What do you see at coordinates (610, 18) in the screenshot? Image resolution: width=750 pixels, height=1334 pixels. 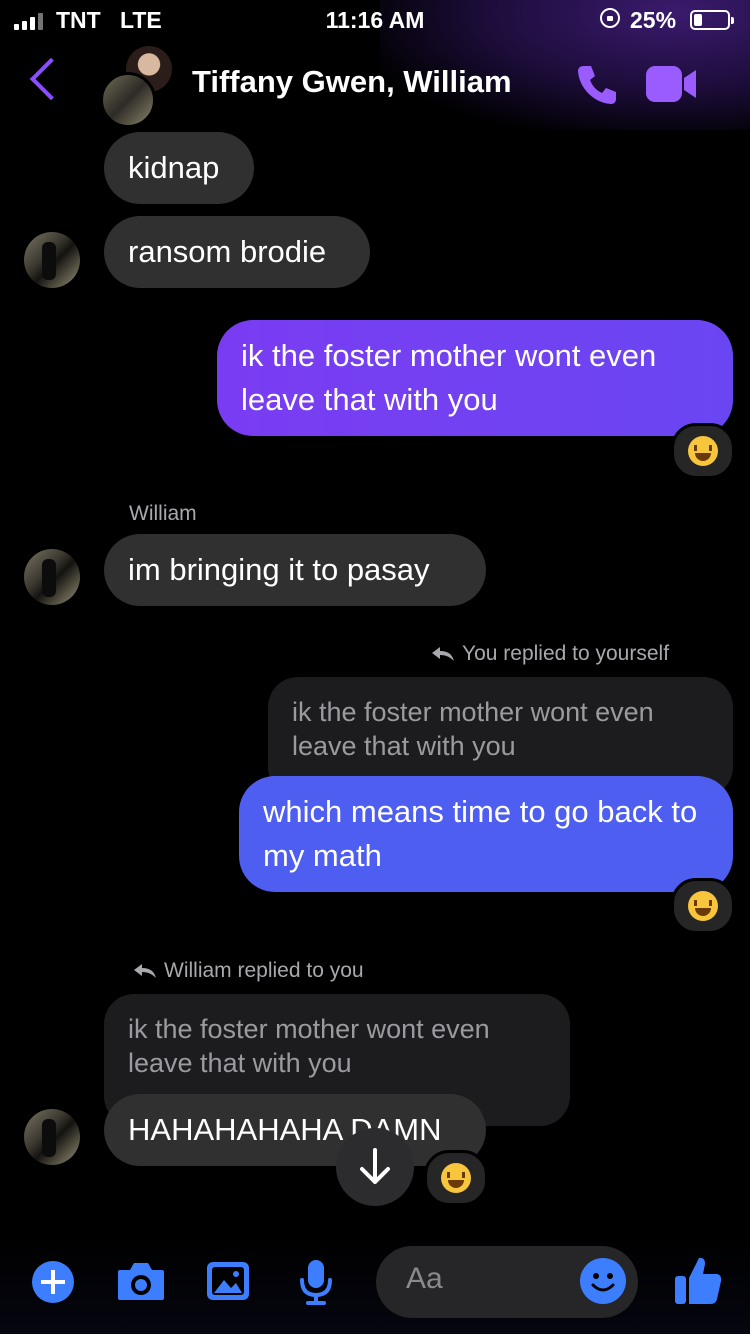 I see `rotation-lock-icon` at bounding box center [610, 18].